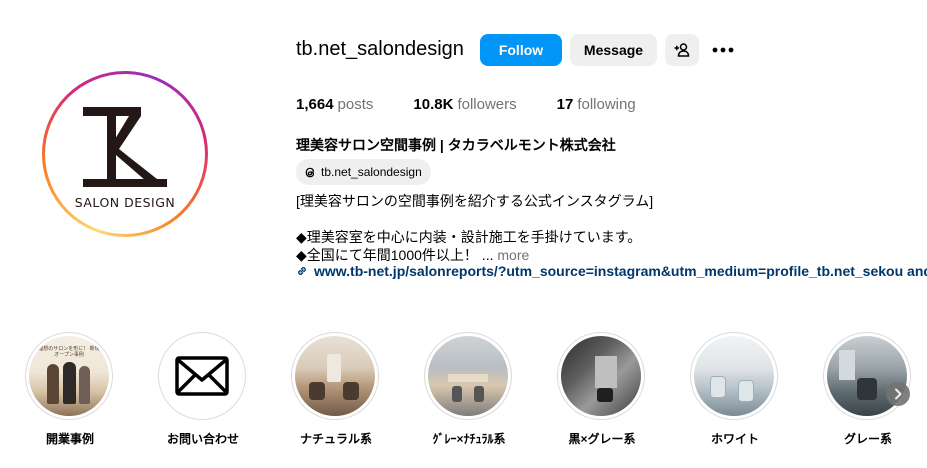 The width and height of the screenshot is (927, 468). I want to click on highlight-gray: グレー系, so click(869, 389).